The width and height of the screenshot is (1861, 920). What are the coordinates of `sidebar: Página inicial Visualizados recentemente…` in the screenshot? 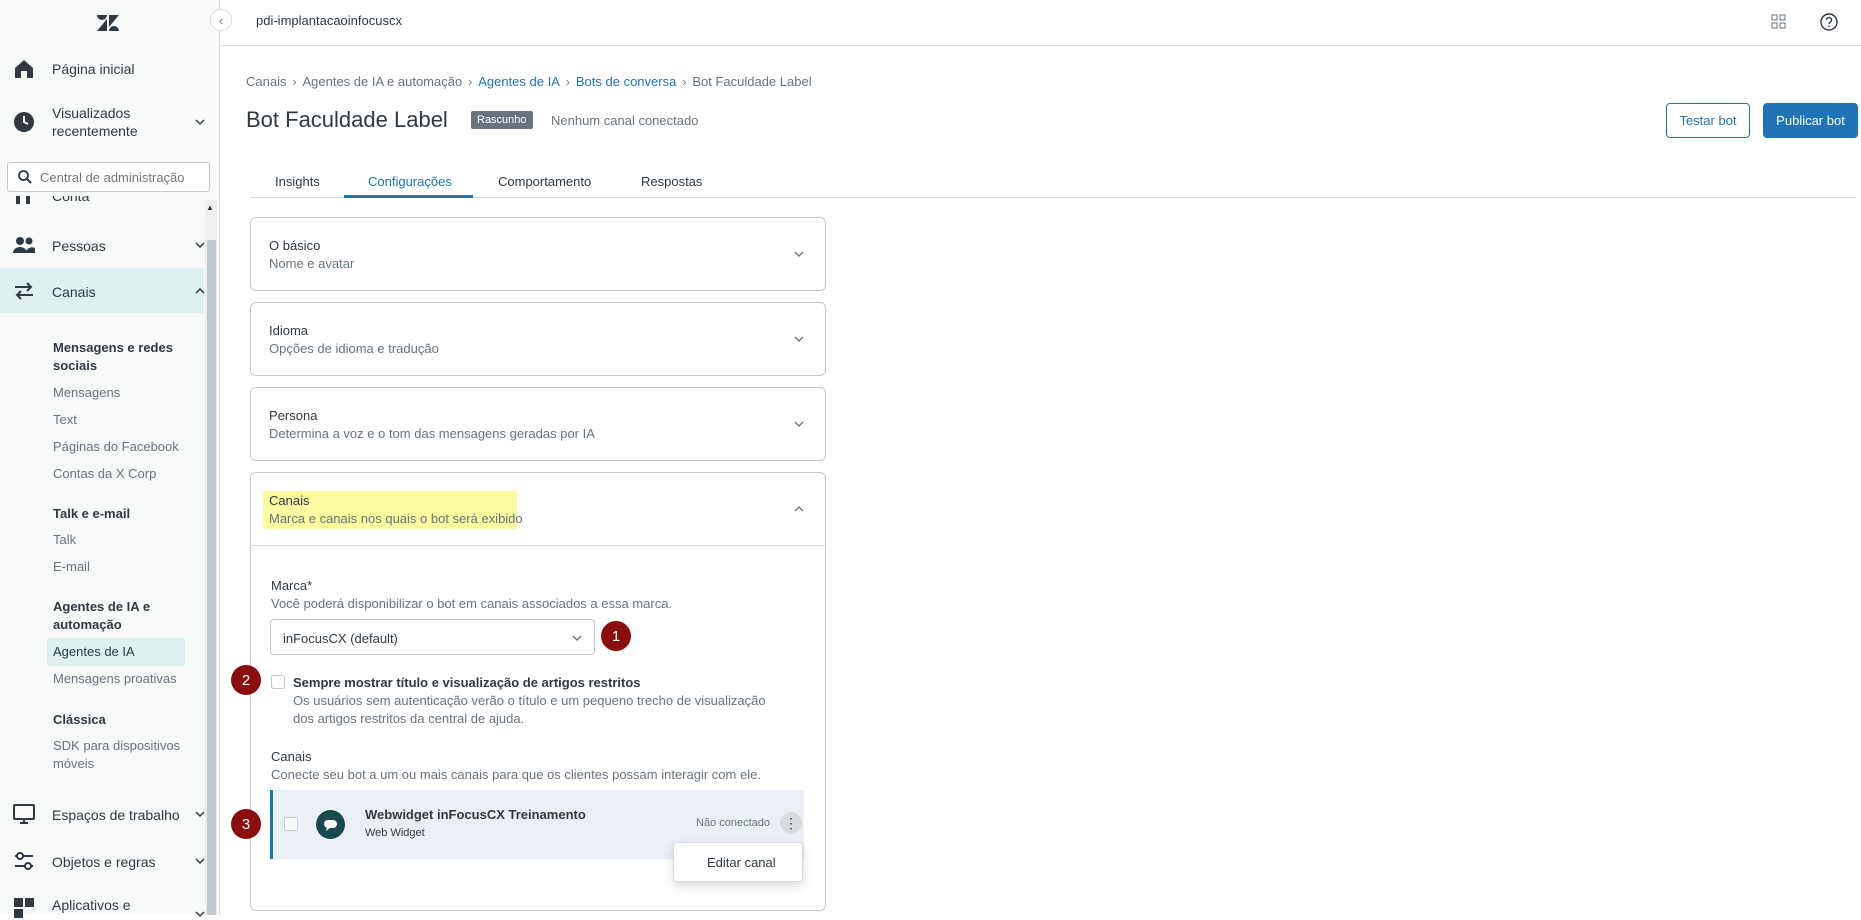 It's located at (110, 459).